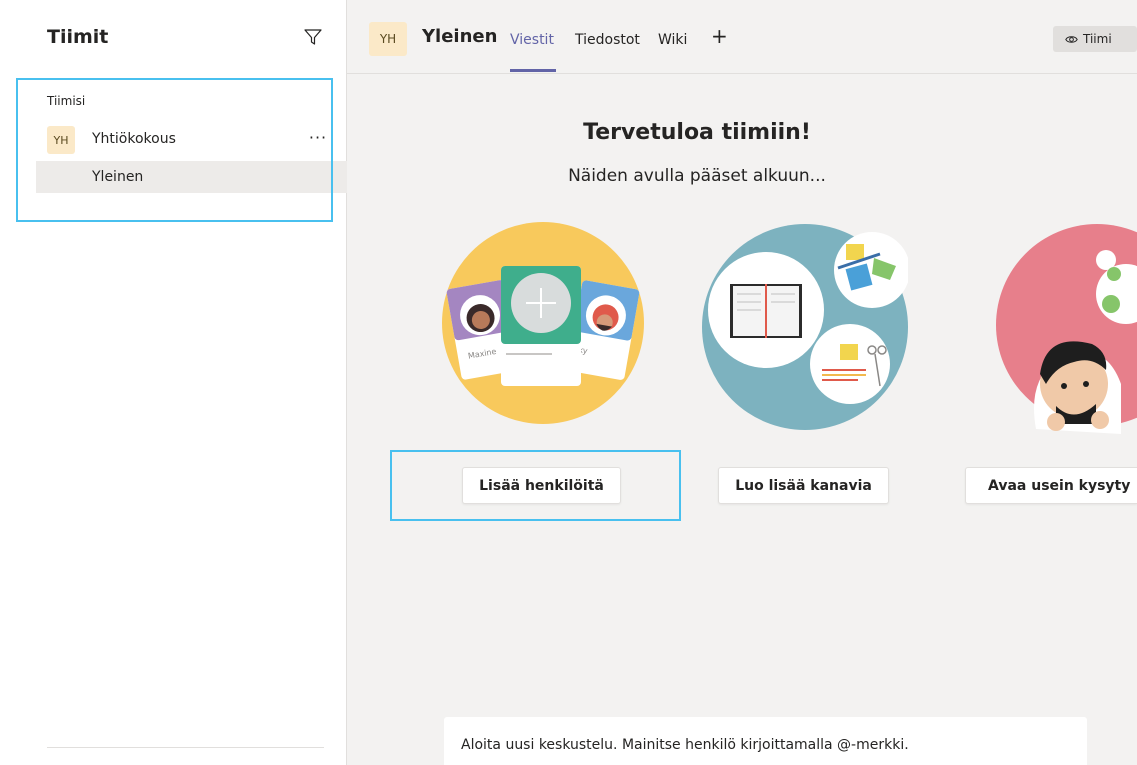  What do you see at coordinates (388, 39) in the screenshot?
I see `channel-team-avatar: YH` at bounding box center [388, 39].